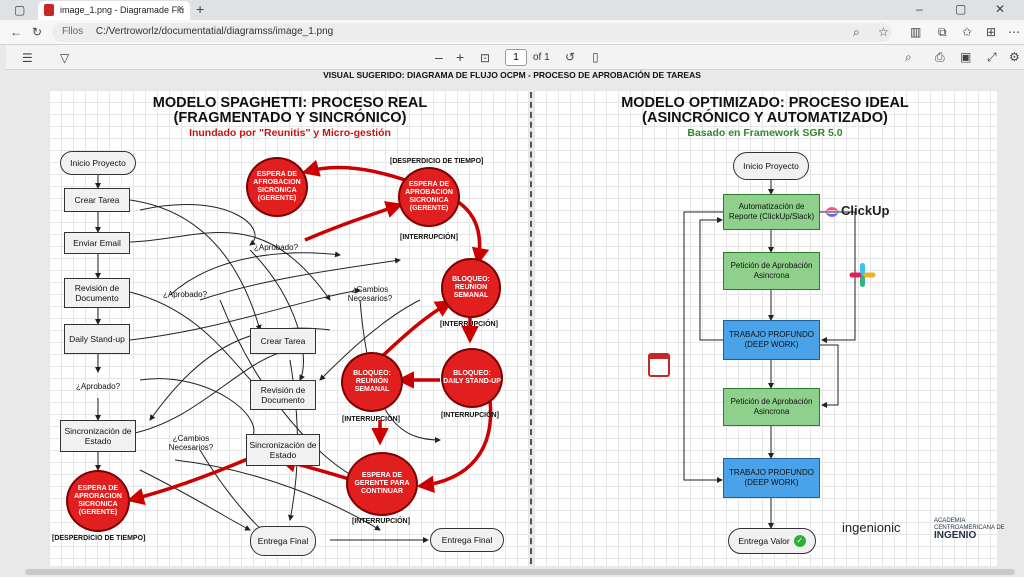 This screenshot has width=1024, height=577. Describe the element at coordinates (371, 419) in the screenshot. I see `tag-interrupcion-3: [INTERRUPCIÓN]` at that location.